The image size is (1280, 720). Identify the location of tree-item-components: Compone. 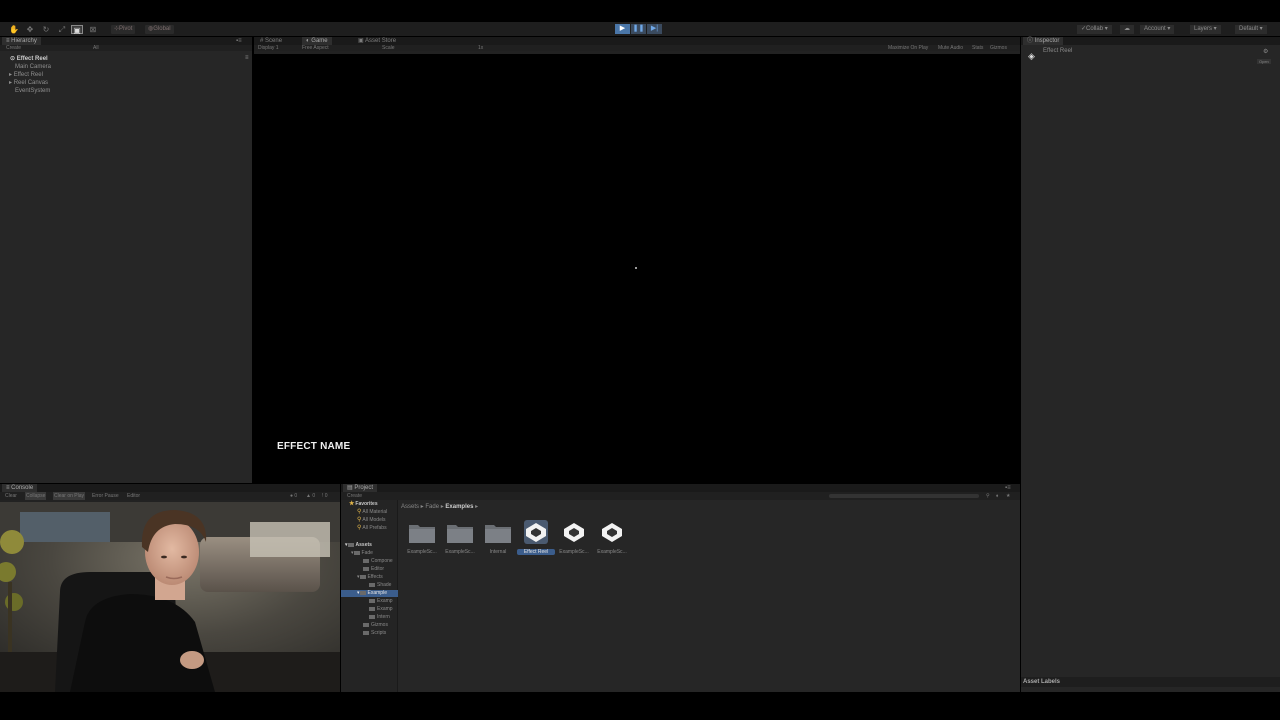
(378, 561).